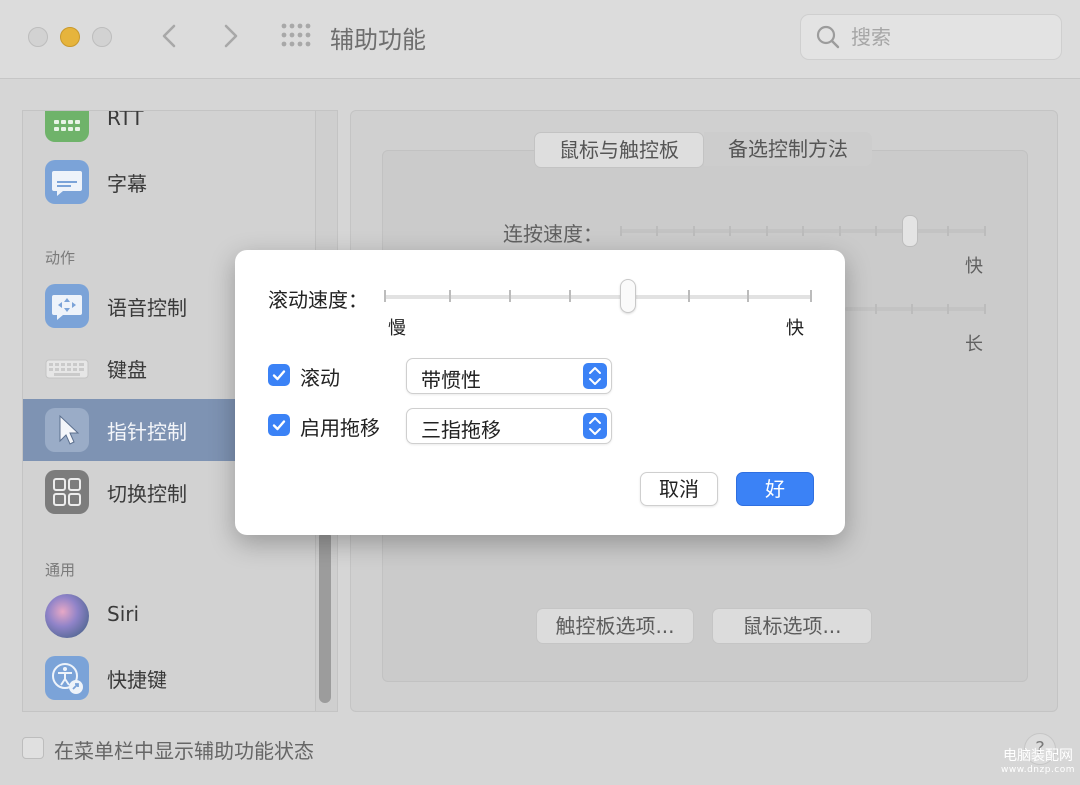 The height and width of the screenshot is (785, 1080). What do you see at coordinates (451, 380) in the screenshot?
I see `scrolling-mode-value: 带惯性` at bounding box center [451, 380].